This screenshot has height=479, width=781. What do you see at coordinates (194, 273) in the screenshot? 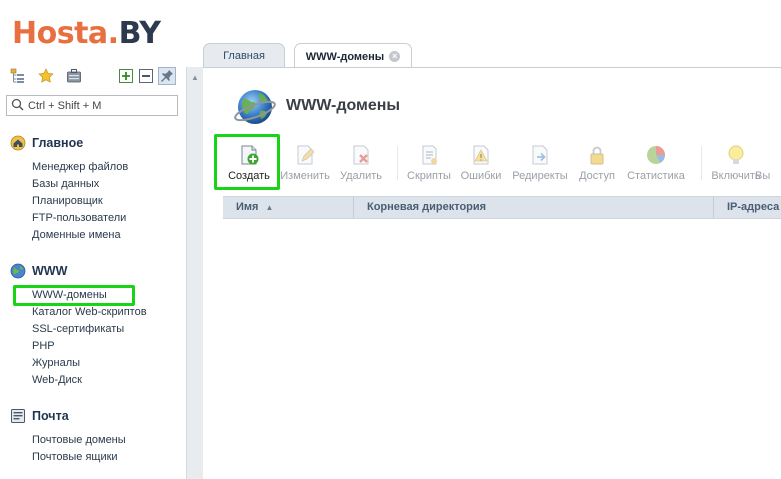
I see `sidebar-splitter: ▲` at bounding box center [194, 273].